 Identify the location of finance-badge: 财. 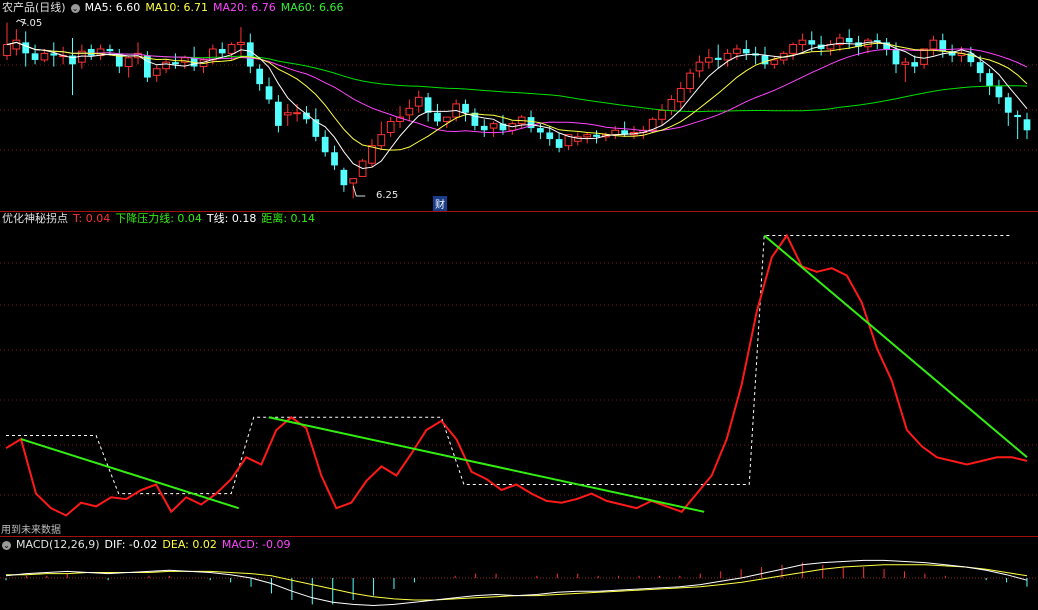
(440, 203).